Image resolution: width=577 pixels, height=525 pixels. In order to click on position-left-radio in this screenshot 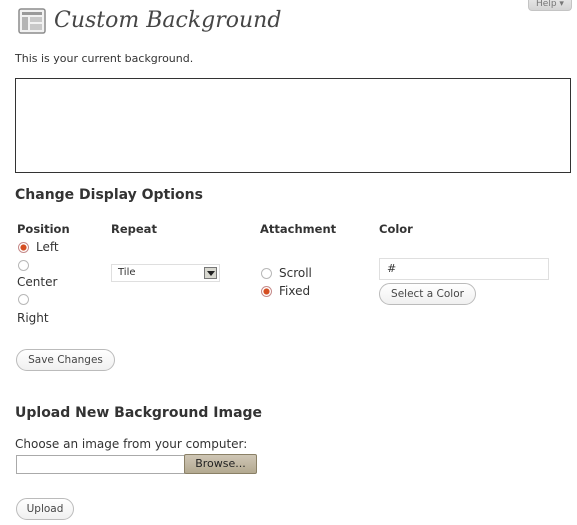, I will do `click(23, 247)`.